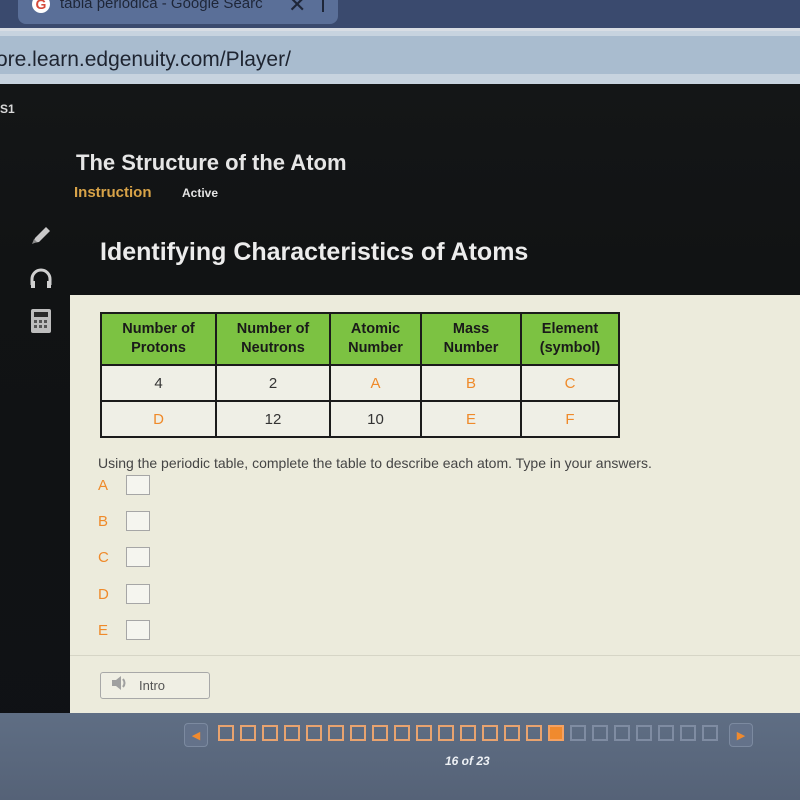 The width and height of the screenshot is (800, 800). Describe the element at coordinates (103, 557) in the screenshot. I see `answer-label: C` at that location.